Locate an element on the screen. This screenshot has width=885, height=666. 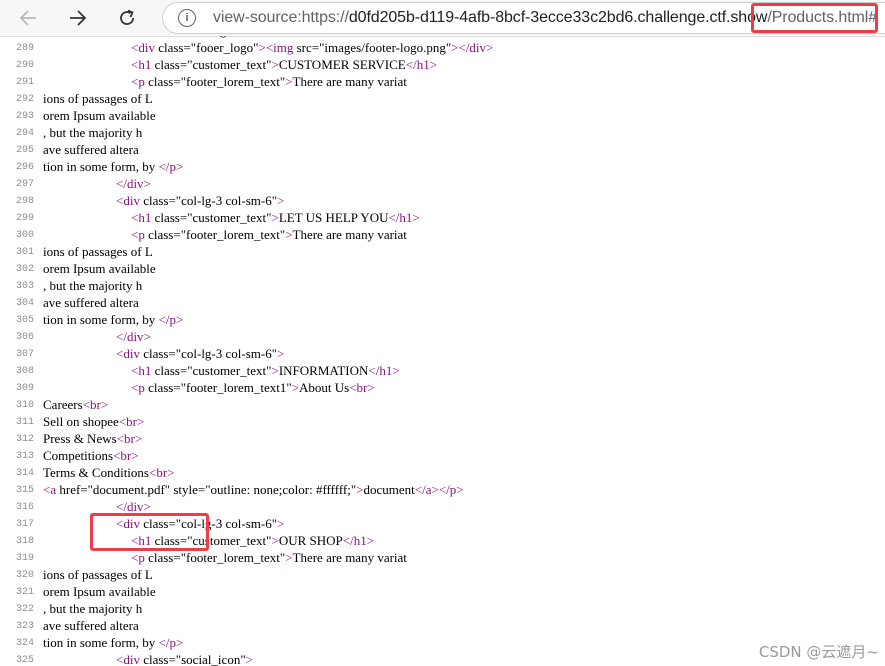
line-number: 317 is located at coordinates (24, 524).